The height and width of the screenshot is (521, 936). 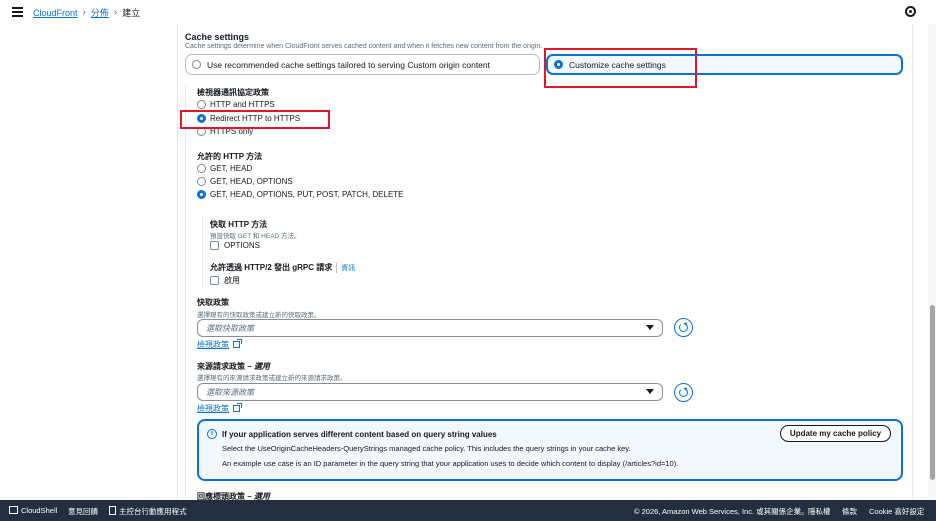 What do you see at coordinates (230, 156) in the screenshot?
I see `allowed-methods-label: 允許的 HTTP 方法` at bounding box center [230, 156].